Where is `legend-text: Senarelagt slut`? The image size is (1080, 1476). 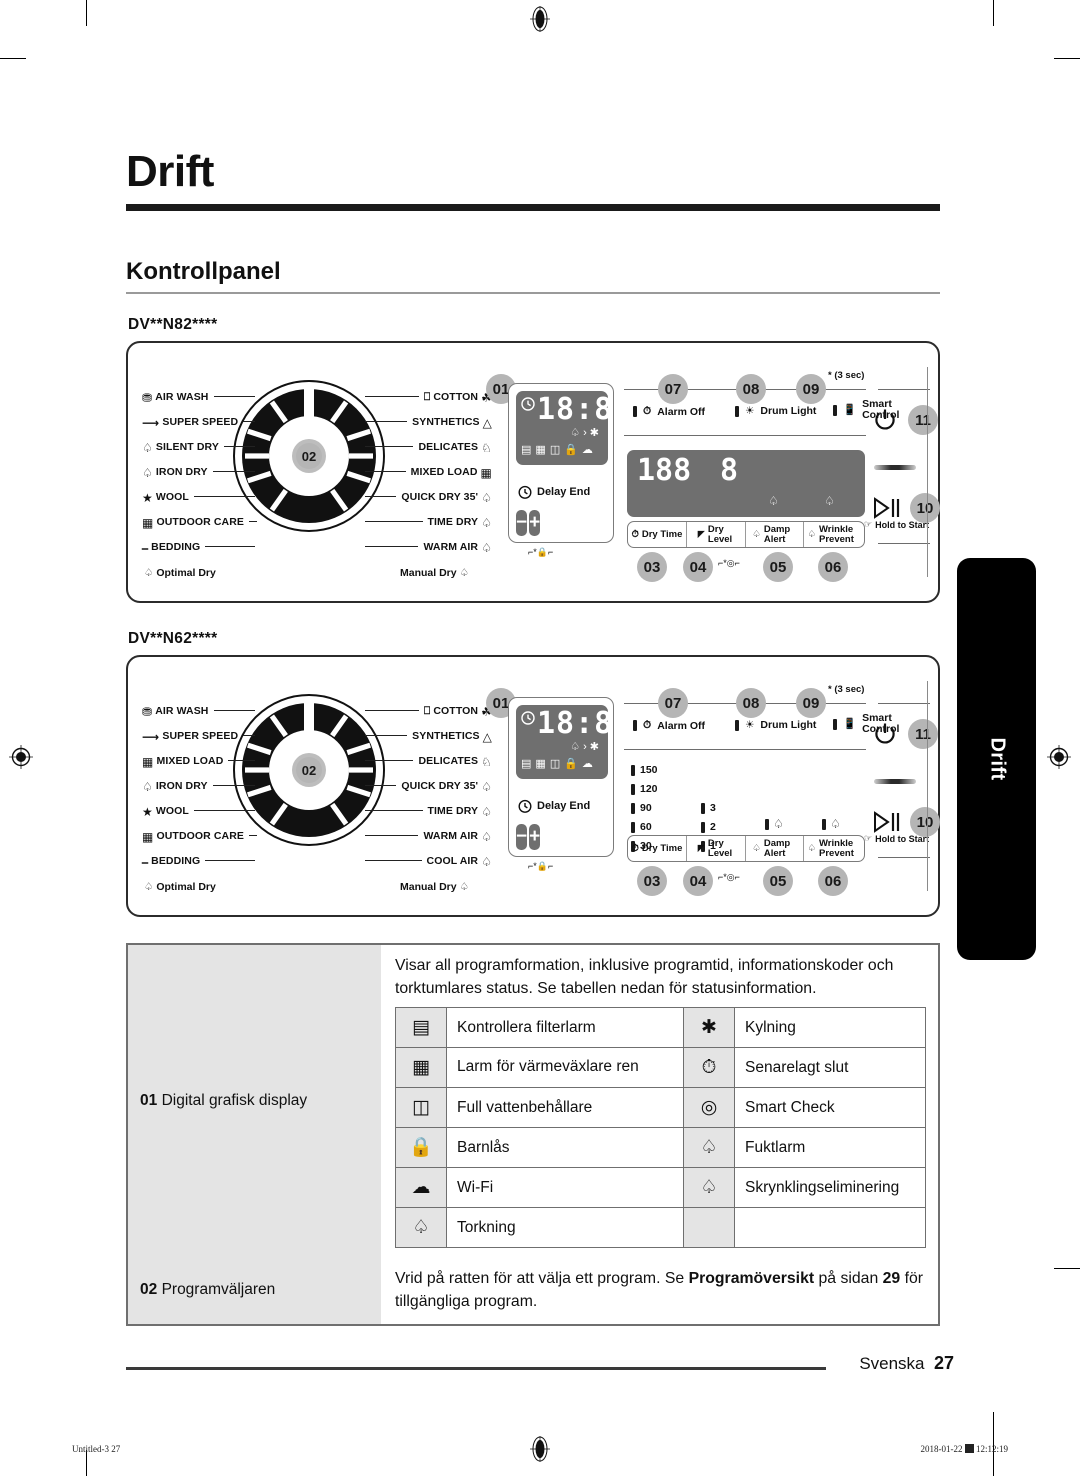
legend-text: Senarelagt slut is located at coordinates (830, 1067).